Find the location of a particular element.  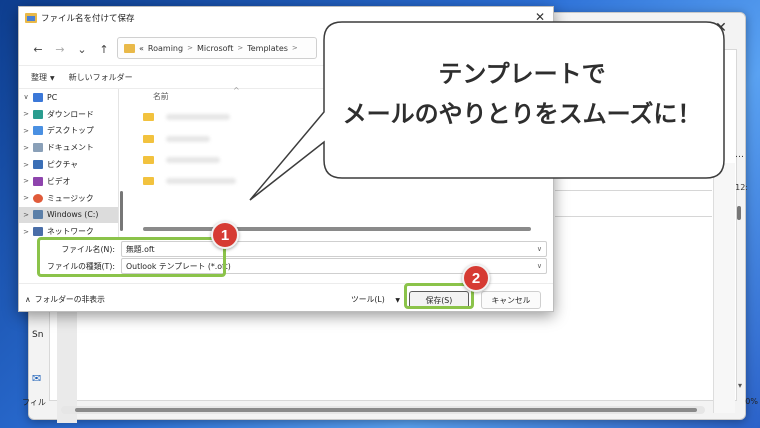

bubble-caption-line-2: メールのやりとりをスムーズに！ is located at coordinates (522, 114).